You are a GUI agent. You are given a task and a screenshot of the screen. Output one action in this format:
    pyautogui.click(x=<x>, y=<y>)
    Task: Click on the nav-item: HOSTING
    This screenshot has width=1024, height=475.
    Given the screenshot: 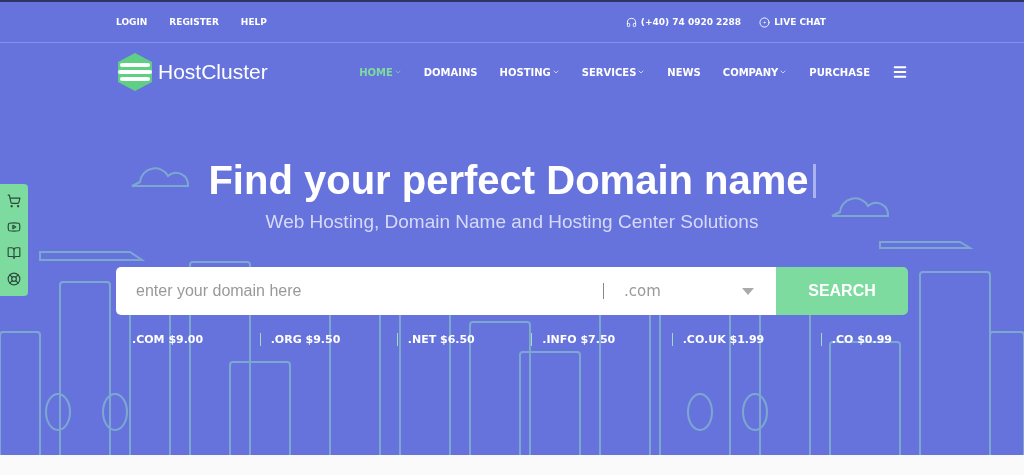 What is the action you would take?
    pyautogui.click(x=529, y=72)
    